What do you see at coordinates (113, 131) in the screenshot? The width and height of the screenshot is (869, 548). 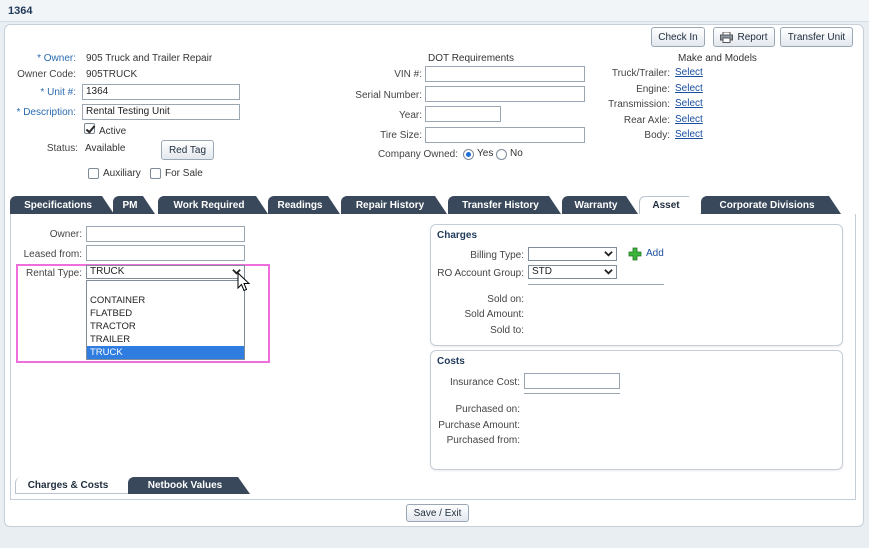 I see `active-label: Active` at bounding box center [113, 131].